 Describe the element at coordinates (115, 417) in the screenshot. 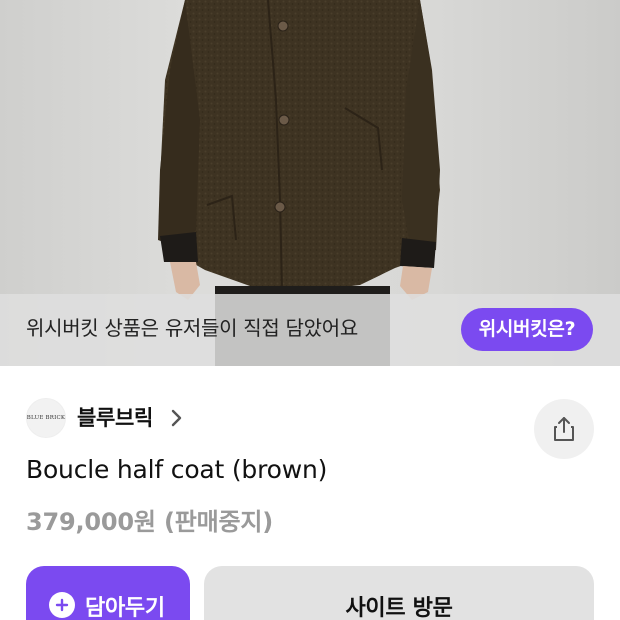

I see `brand-name-link: 블루브릭` at that location.